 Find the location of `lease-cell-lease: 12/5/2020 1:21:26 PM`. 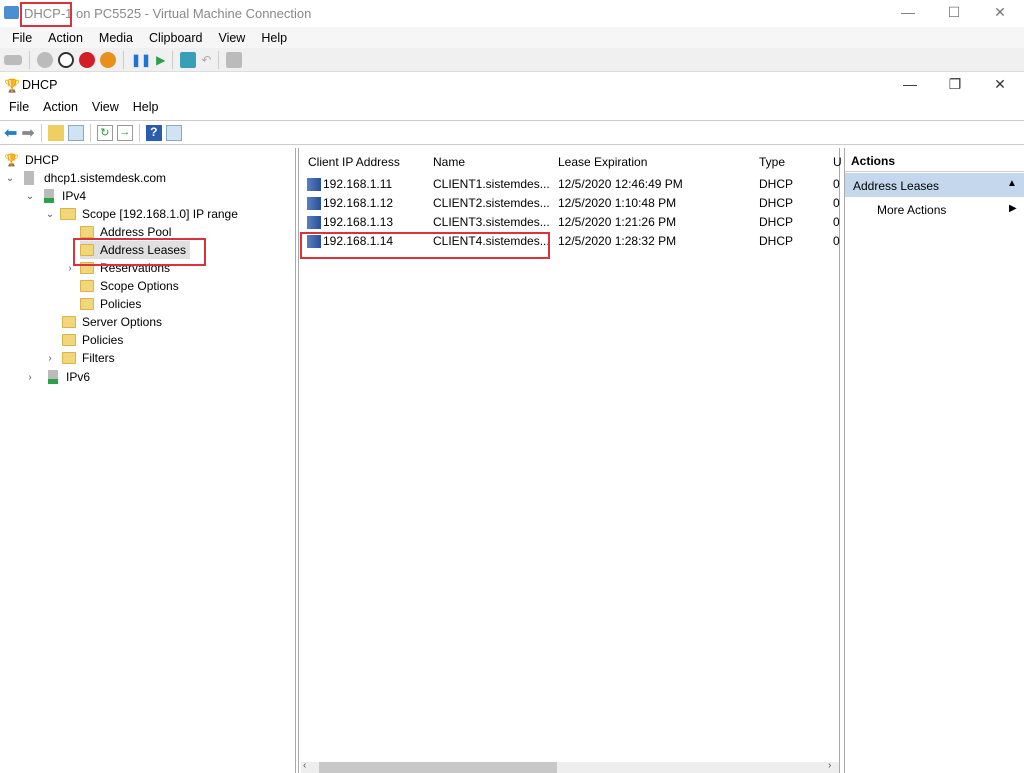

lease-cell-lease: 12/5/2020 1:21:26 PM is located at coordinates (617, 222).